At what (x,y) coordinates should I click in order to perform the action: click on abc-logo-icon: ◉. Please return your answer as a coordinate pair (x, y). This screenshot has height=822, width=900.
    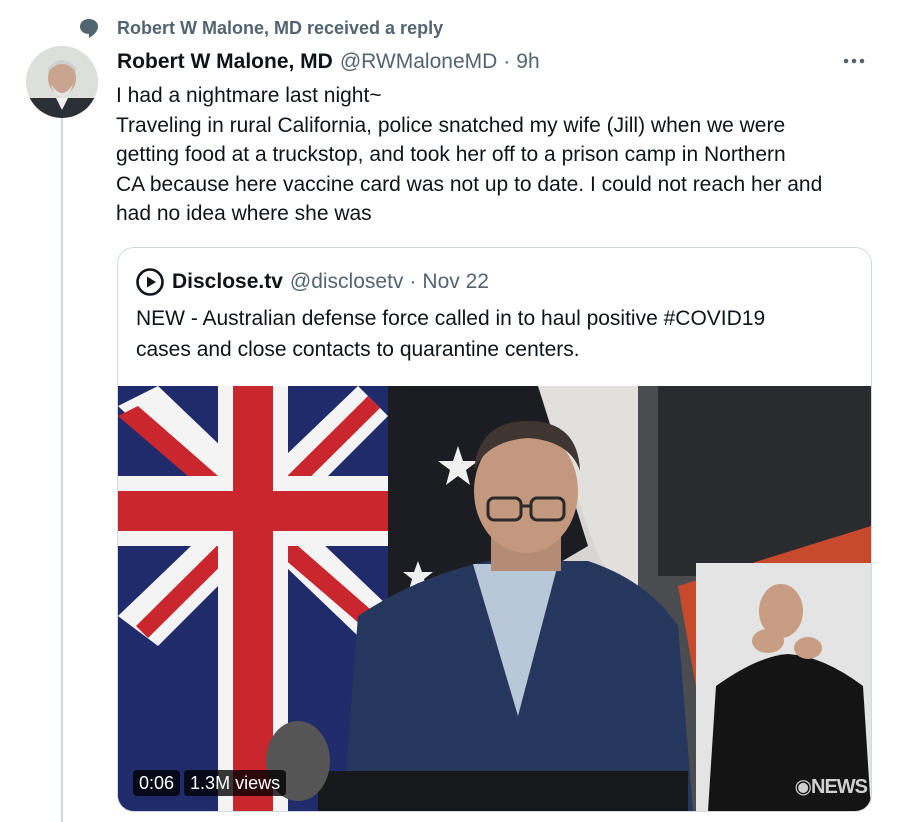
    Looking at the image, I should click on (803, 787).